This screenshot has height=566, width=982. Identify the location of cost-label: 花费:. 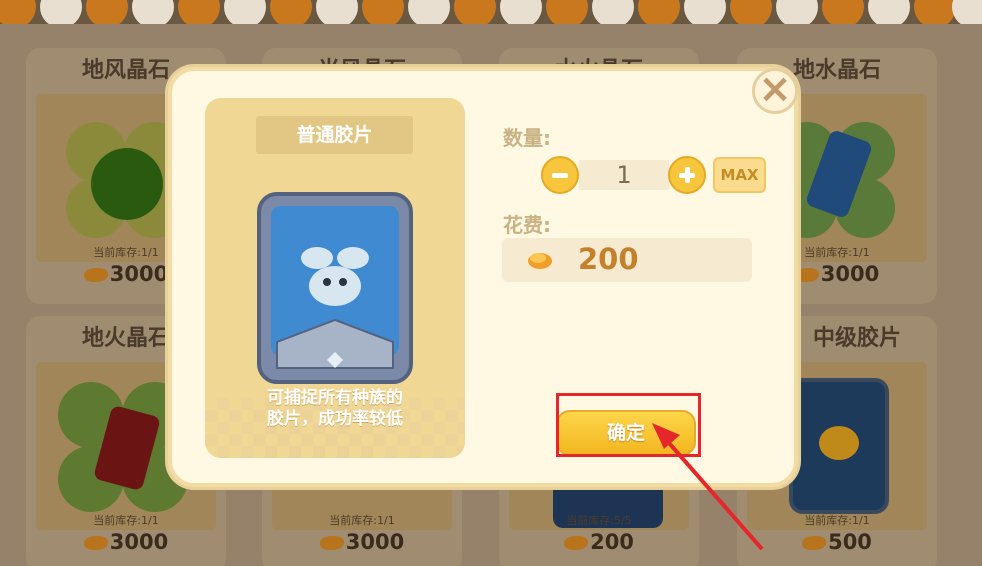
(527, 225).